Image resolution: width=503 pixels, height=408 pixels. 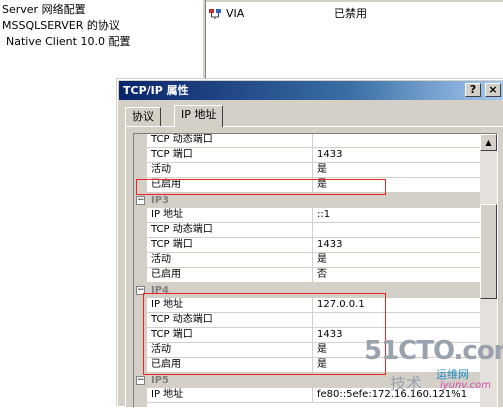 I want to click on grid-row: IP 地址 127.0.0.1, so click(x=313, y=305).